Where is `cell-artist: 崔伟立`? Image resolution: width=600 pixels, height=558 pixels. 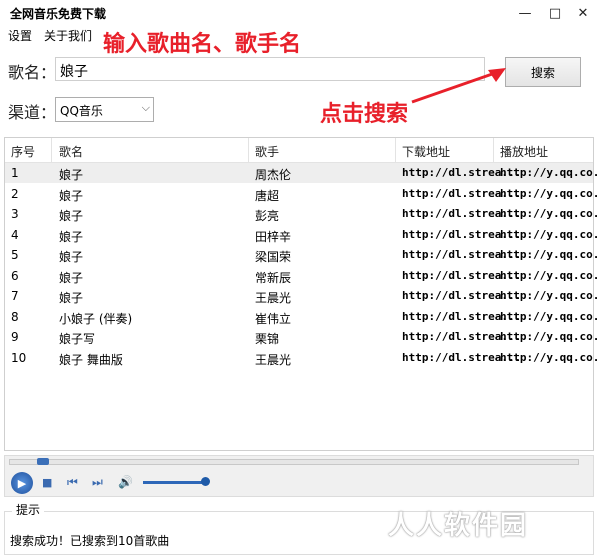 cell-artist: 崔伟立 is located at coordinates (273, 318).